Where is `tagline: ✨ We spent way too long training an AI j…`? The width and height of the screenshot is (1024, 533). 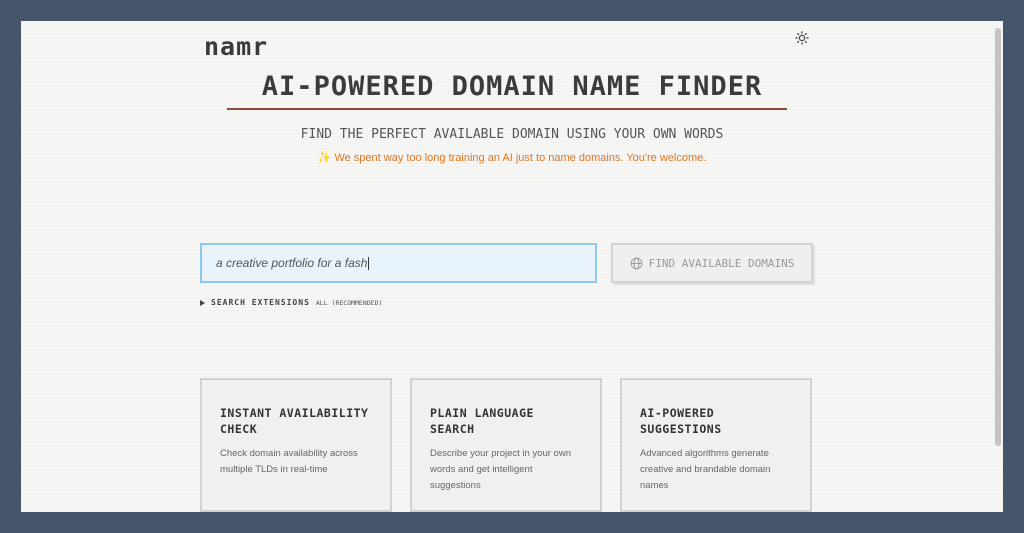
tagline: ✨ We spent way too long training an AI j… is located at coordinates (512, 157).